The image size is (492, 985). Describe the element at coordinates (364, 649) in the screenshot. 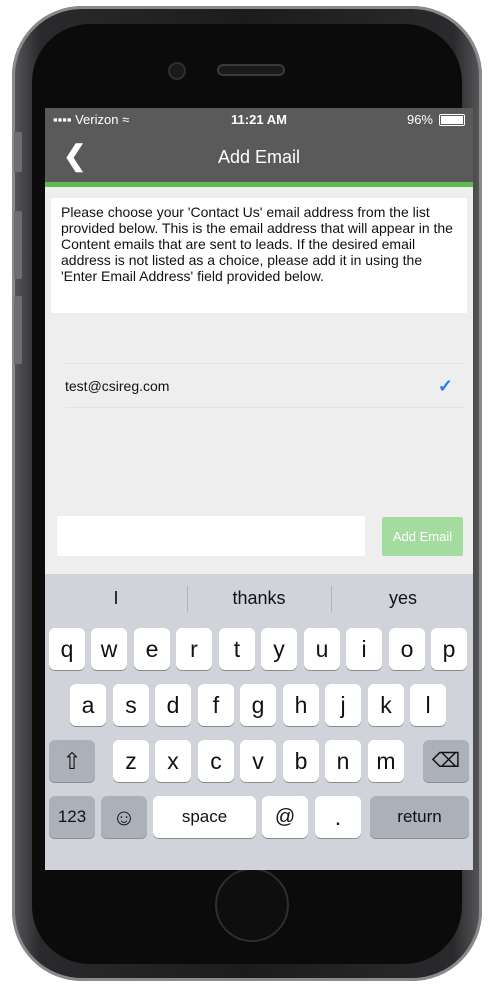

I see `key-i: i` at that location.